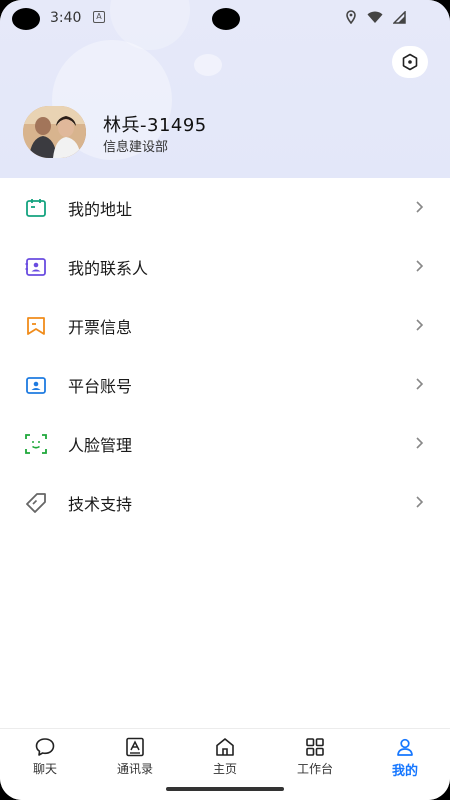 Image resolution: width=450 pixels, height=800 pixels. What do you see at coordinates (225, 789) in the screenshot?
I see `home-indicator` at bounding box center [225, 789].